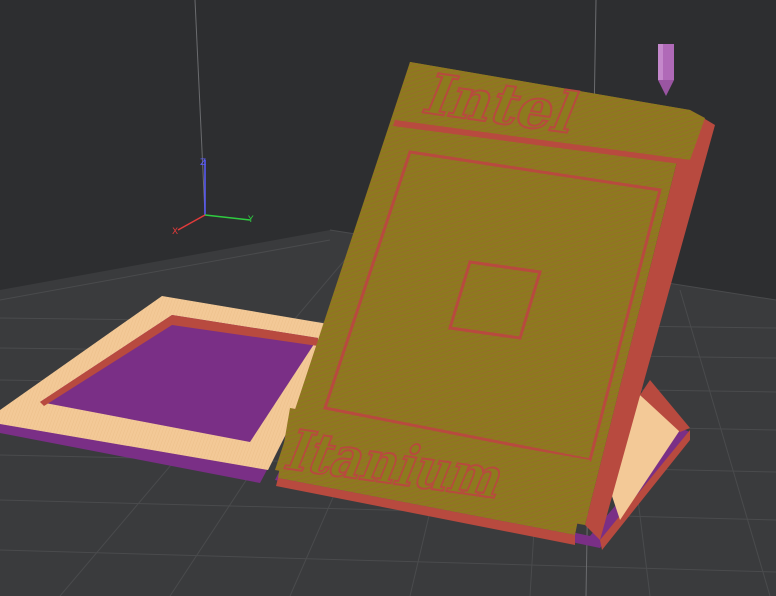 This screenshot has width=776, height=596. Describe the element at coordinates (250, 220) in the screenshot. I see `y-axis-label: Y` at that location.